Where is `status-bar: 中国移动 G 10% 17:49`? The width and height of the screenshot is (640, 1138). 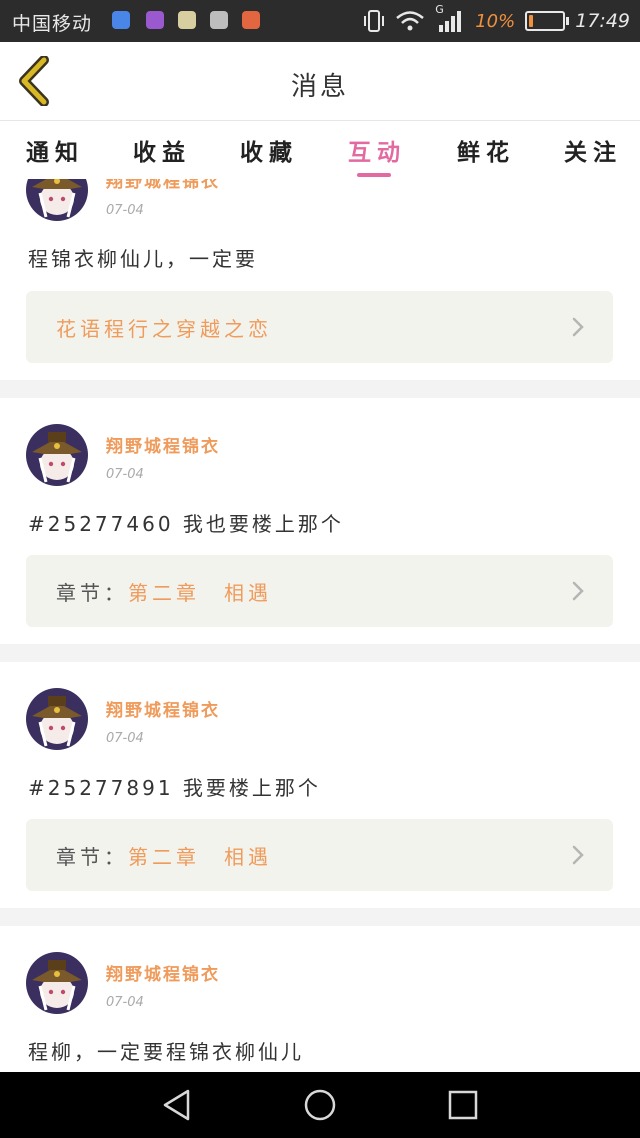
status-bar: 中国移动 G 10% 17:49 is located at coordinates (320, 21).